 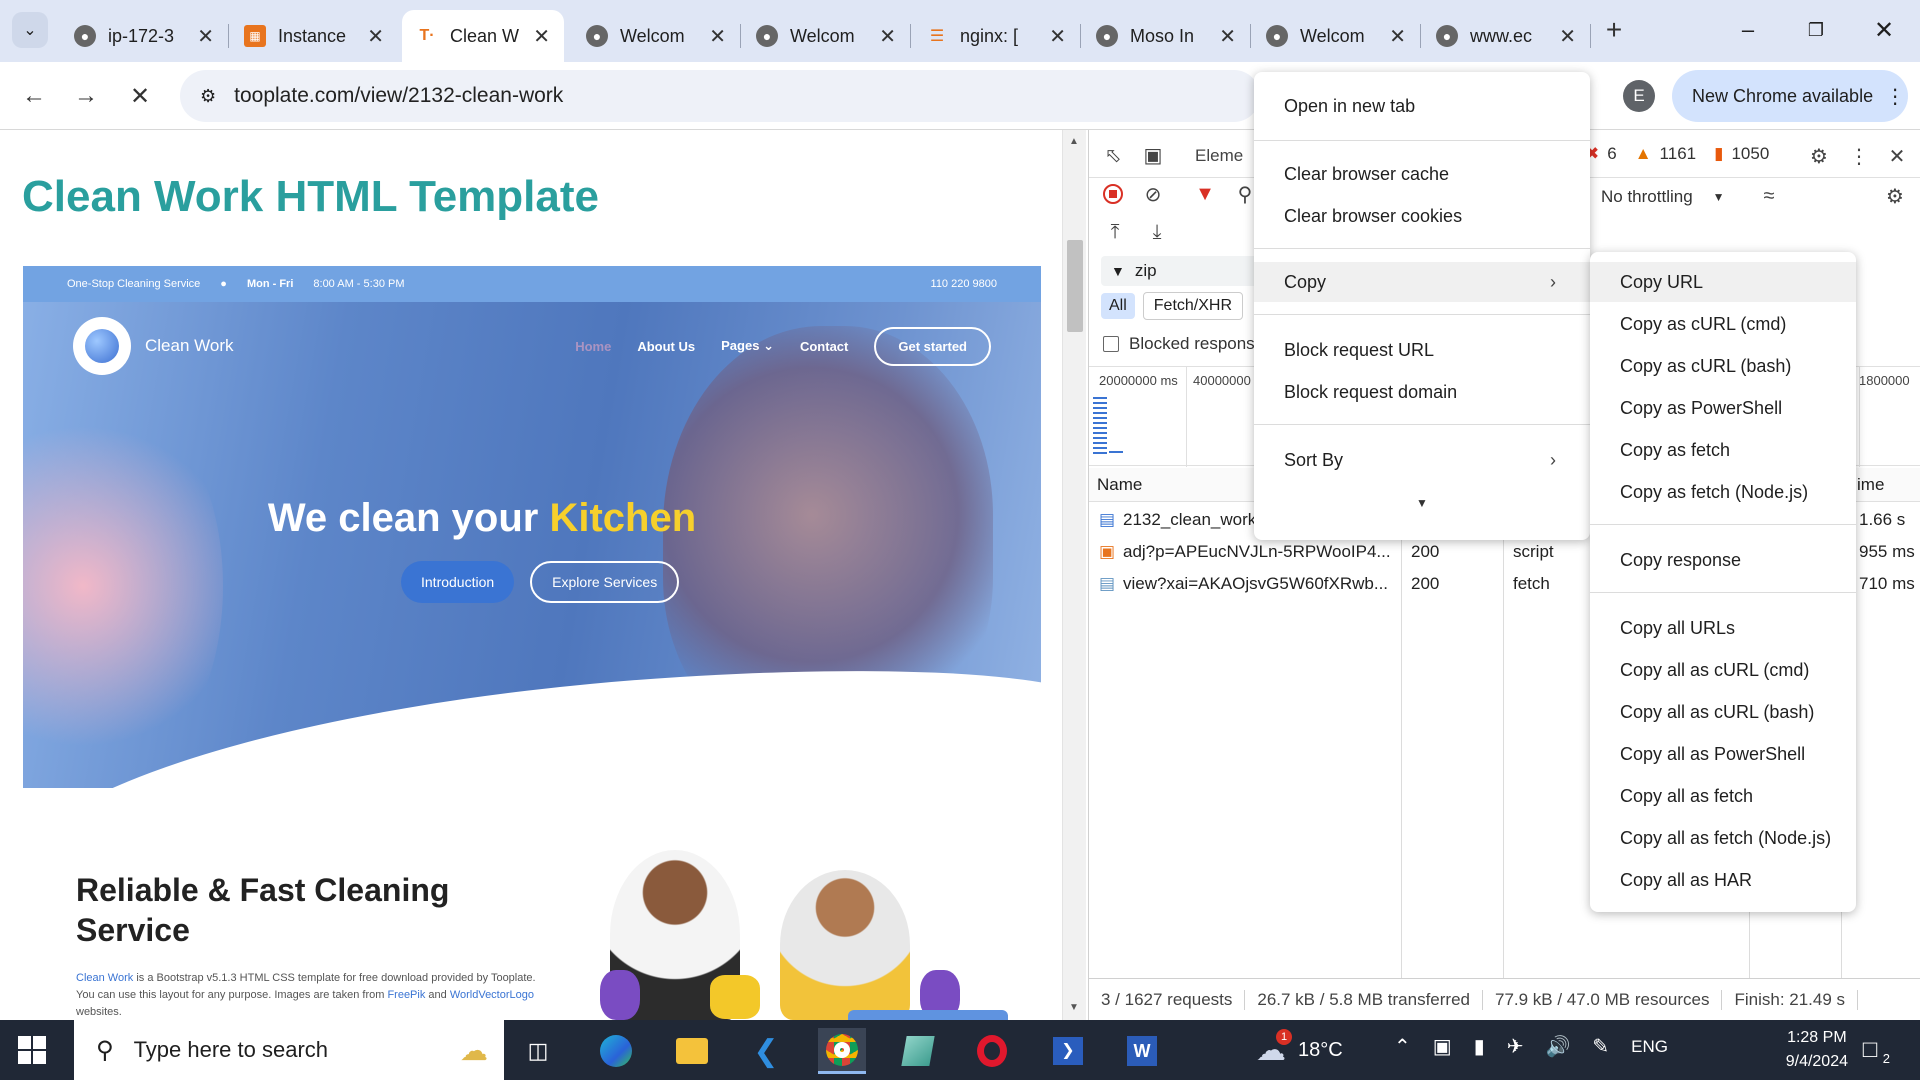 What do you see at coordinates (1219, 156) in the screenshot?
I see `tab-elements: Eleme` at bounding box center [1219, 156].